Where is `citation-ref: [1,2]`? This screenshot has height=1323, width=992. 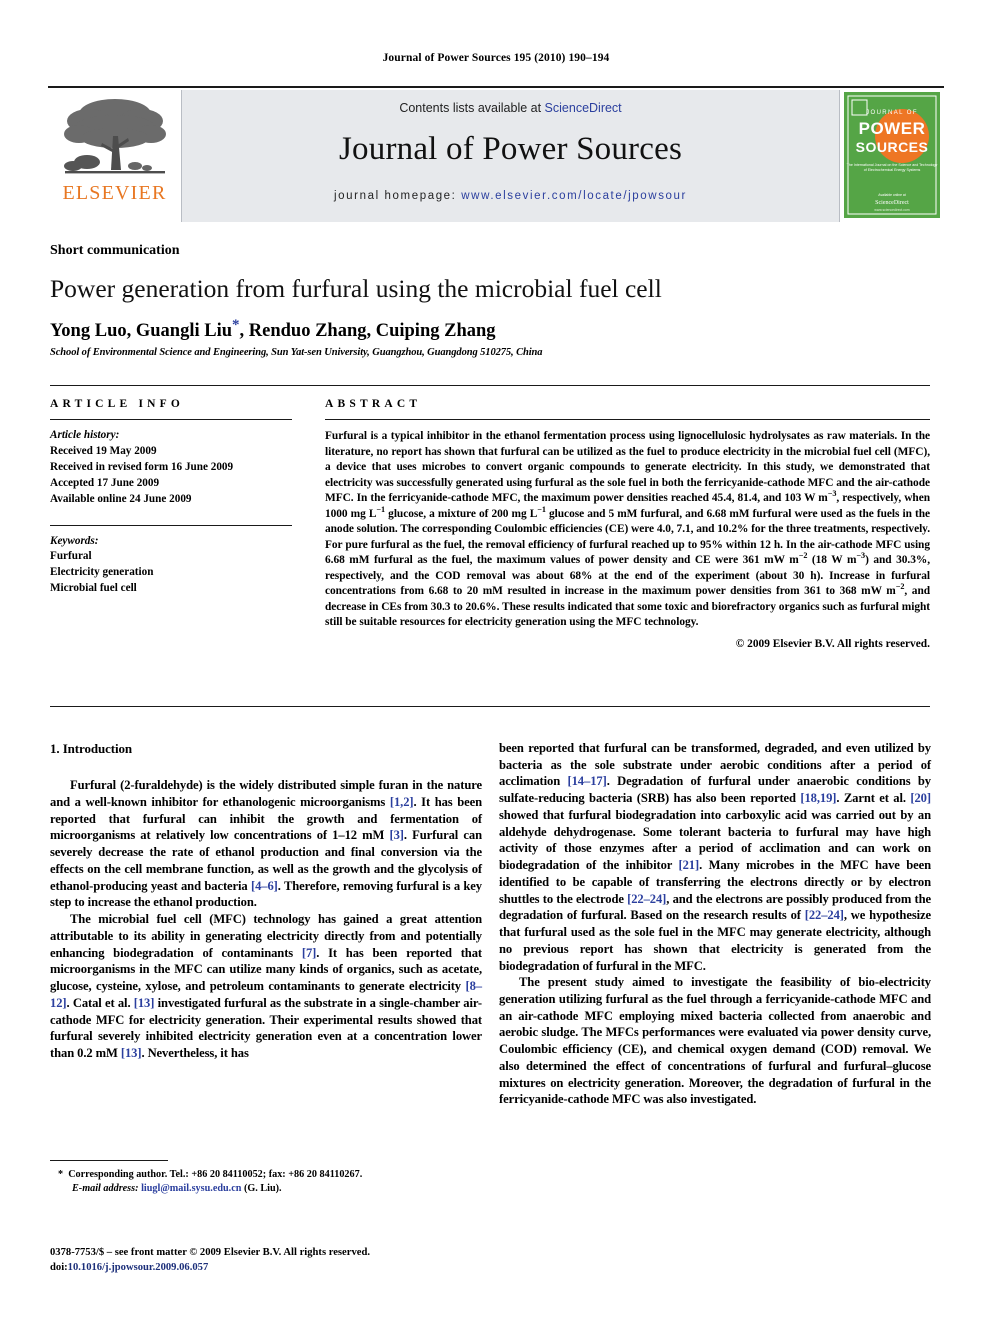
citation-ref: [1,2] is located at coordinates (402, 802).